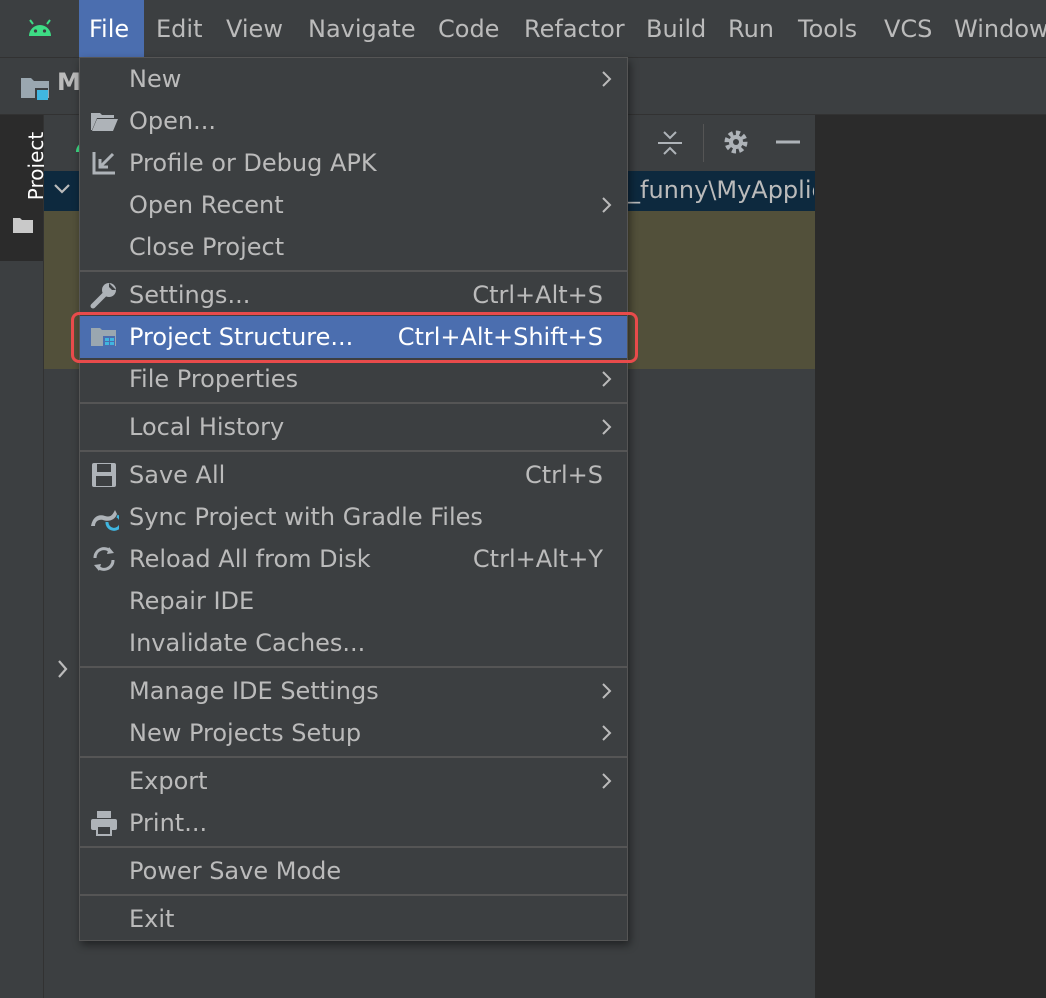 The image size is (1046, 998). I want to click on gradle-sync-icon, so click(105, 520).